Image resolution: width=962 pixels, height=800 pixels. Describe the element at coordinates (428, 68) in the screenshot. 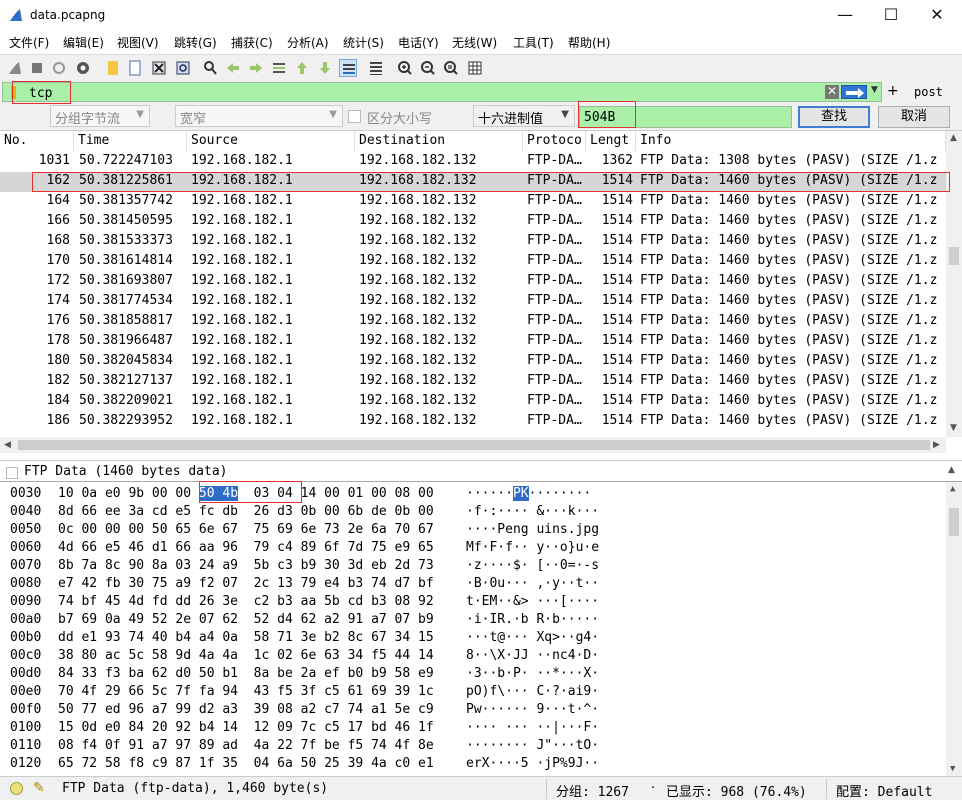

I see `zoom-out-icon` at that location.